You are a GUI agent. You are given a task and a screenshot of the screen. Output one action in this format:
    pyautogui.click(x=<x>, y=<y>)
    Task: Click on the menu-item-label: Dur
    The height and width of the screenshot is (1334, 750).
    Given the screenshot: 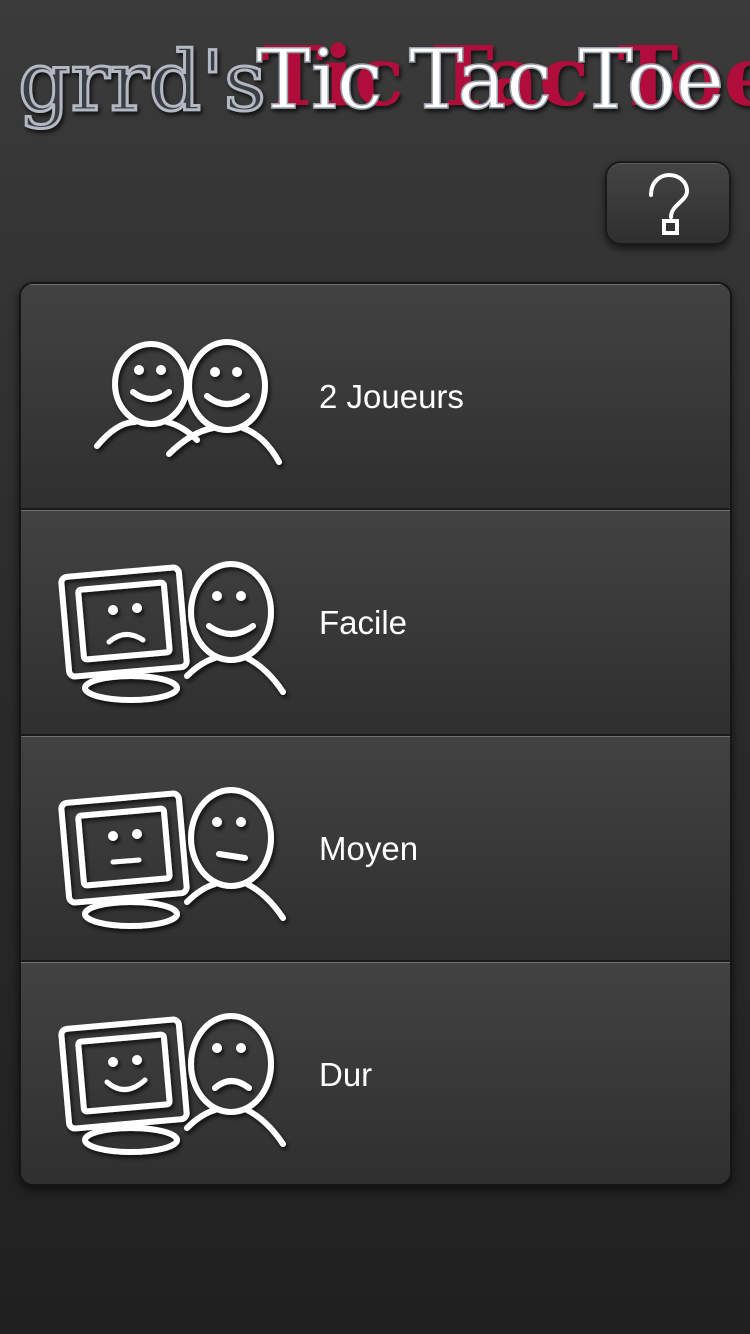 What is the action you would take?
    pyautogui.click(x=346, y=1074)
    